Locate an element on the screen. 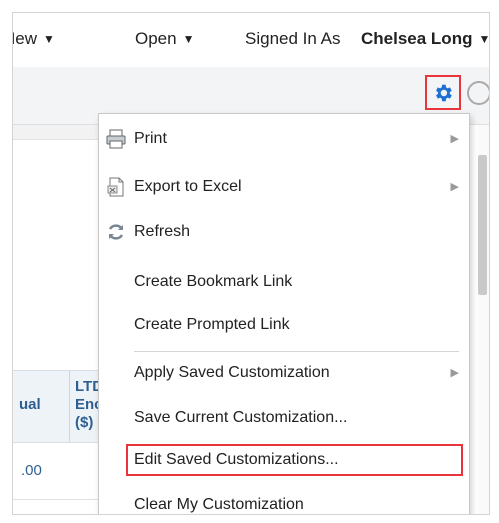  top-menu-bar: New ▼ Open ▼ Signed In As Chelsea Long ▼ is located at coordinates (251, 40).